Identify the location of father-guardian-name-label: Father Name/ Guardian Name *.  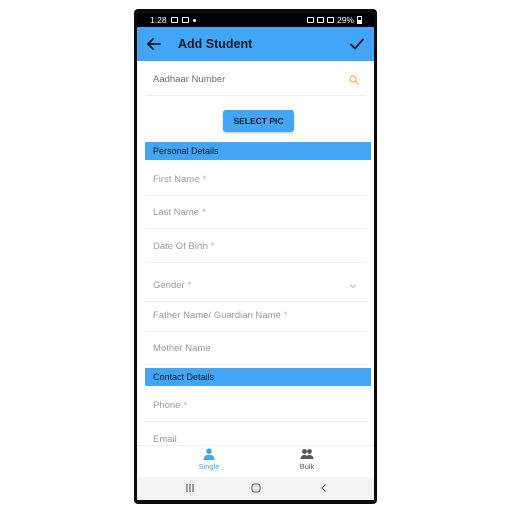
(220, 315).